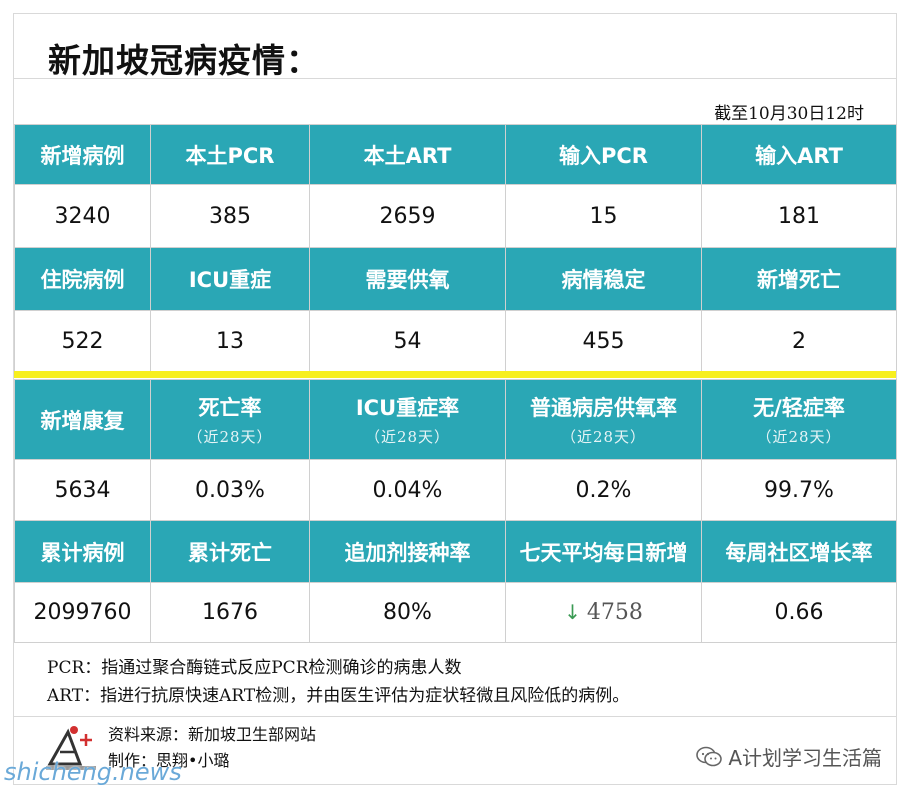 This screenshot has height=794, width=912. I want to click on yellow-divider, so click(455, 374).